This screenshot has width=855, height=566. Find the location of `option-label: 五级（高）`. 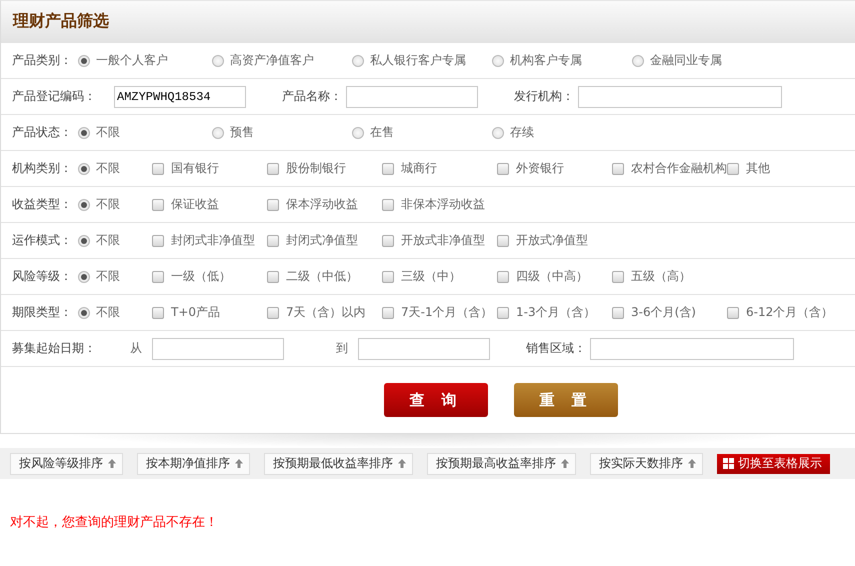

option-label: 五级（高） is located at coordinates (661, 276).